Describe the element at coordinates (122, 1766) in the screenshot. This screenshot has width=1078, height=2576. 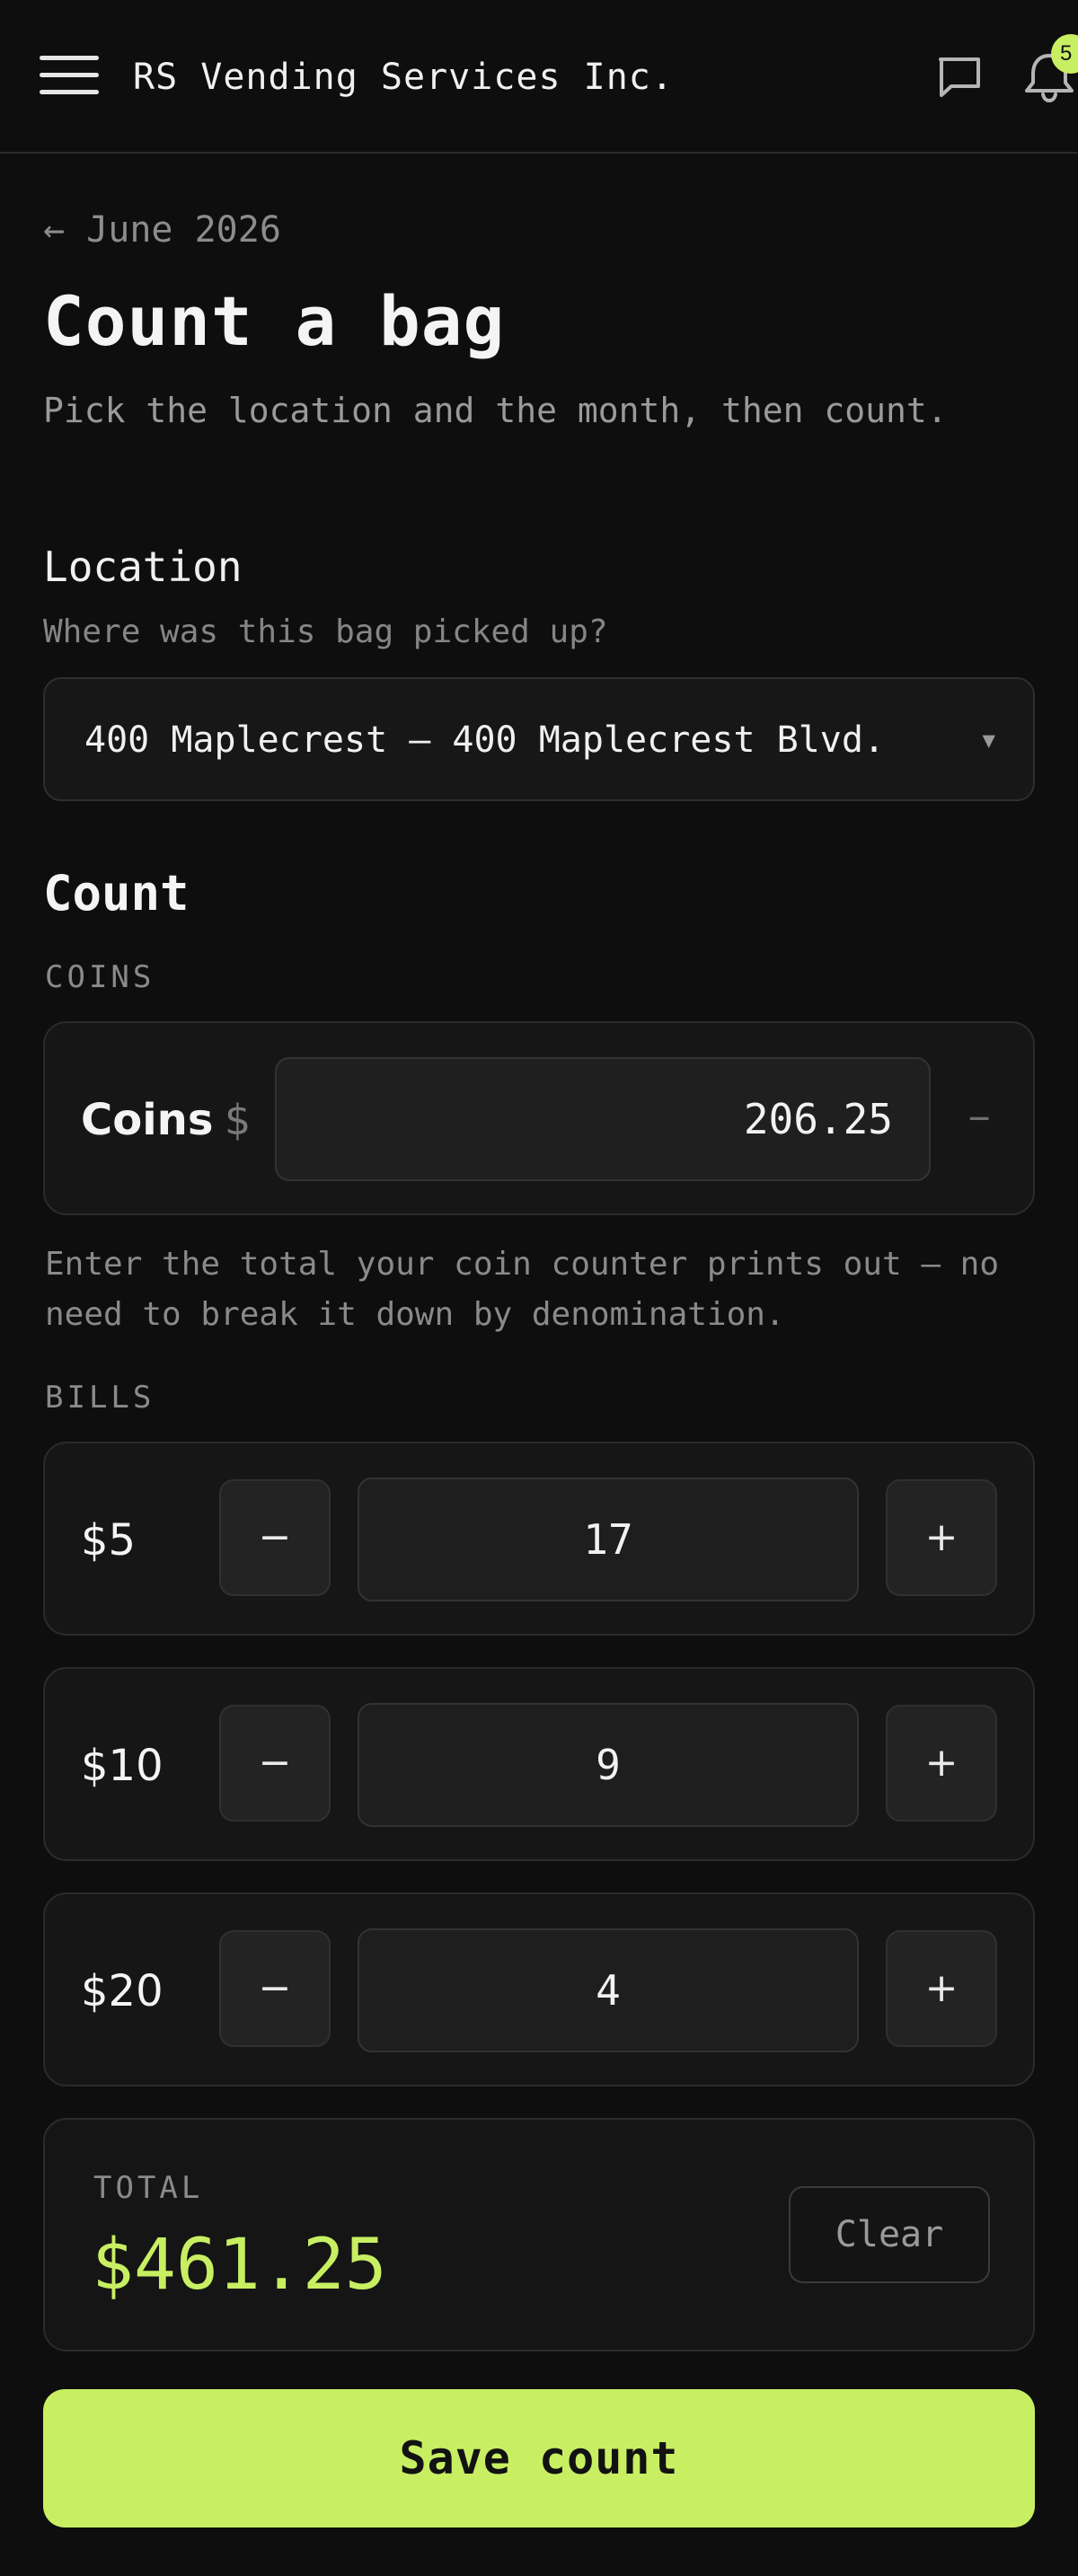
I see `bill-denomination-label: $10` at that location.